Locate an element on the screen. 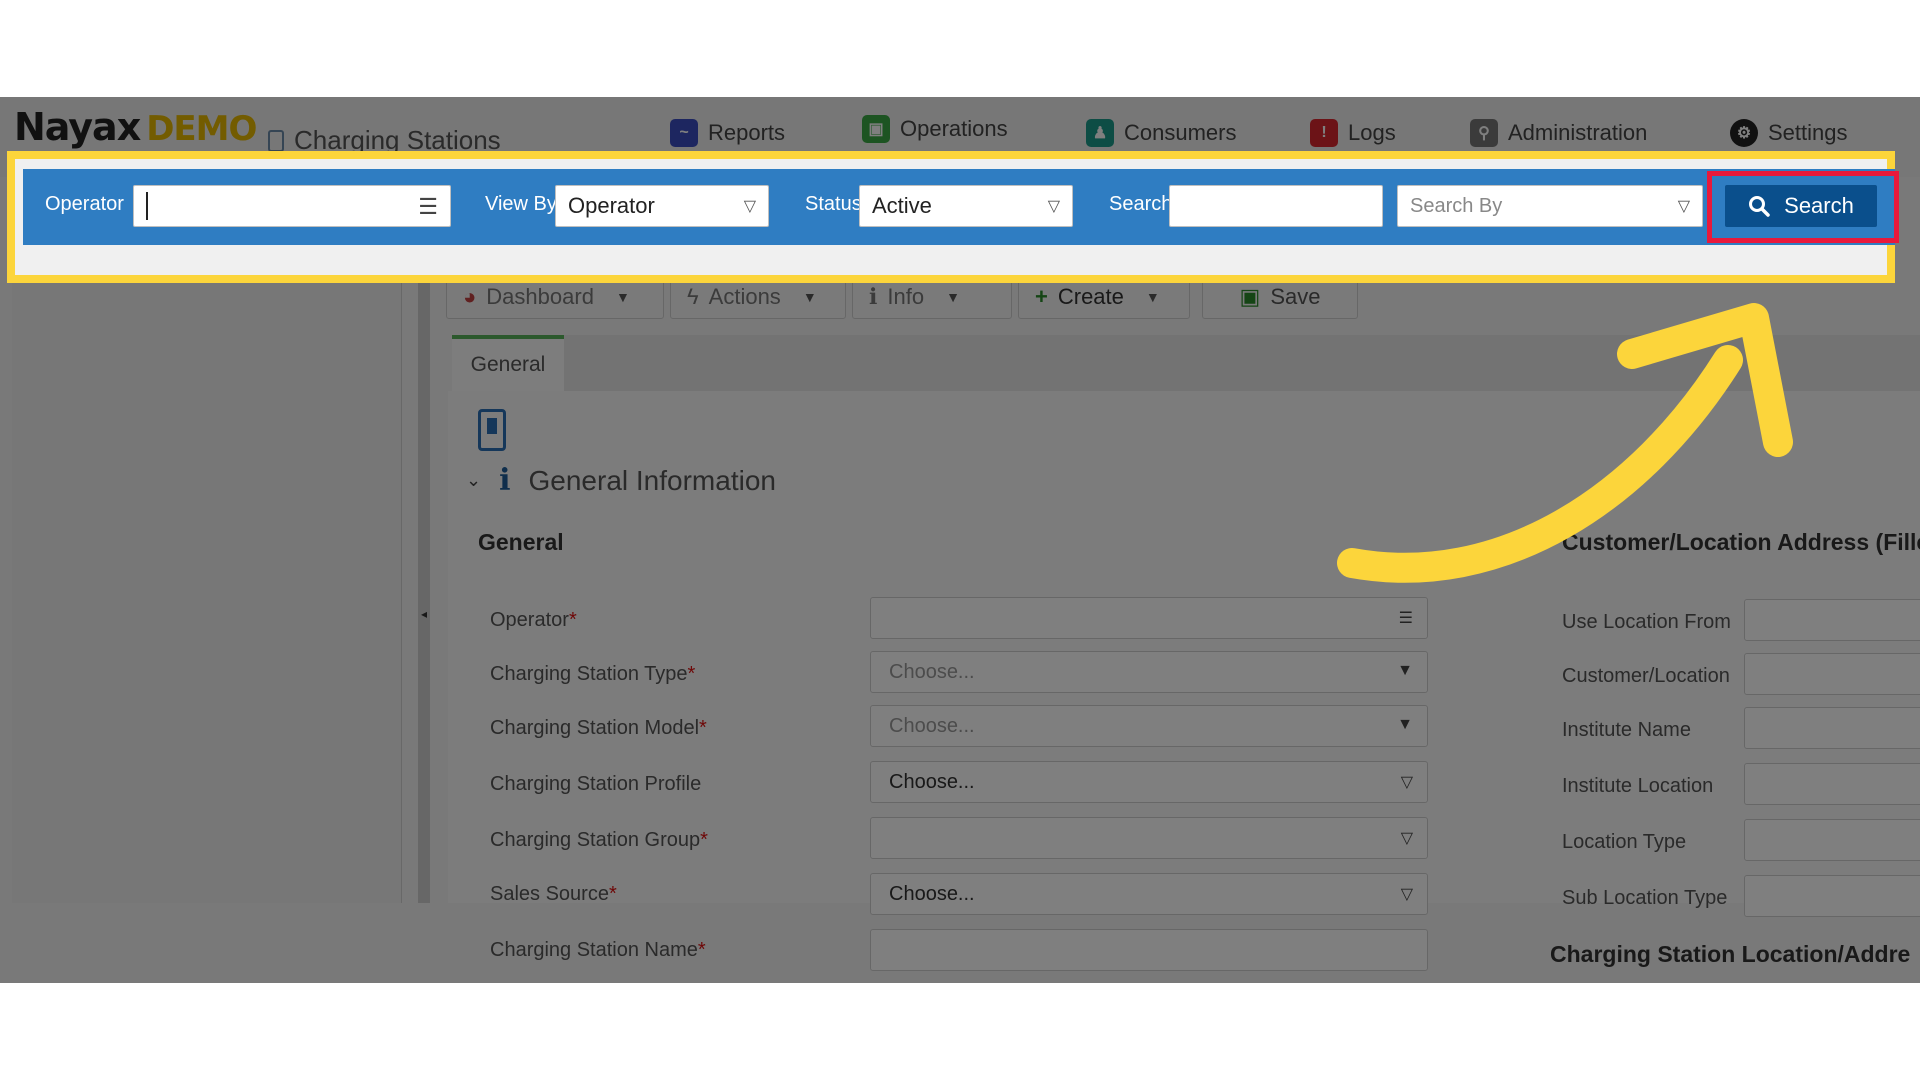  station-profile-select: Choose... ▽ is located at coordinates (1149, 782).